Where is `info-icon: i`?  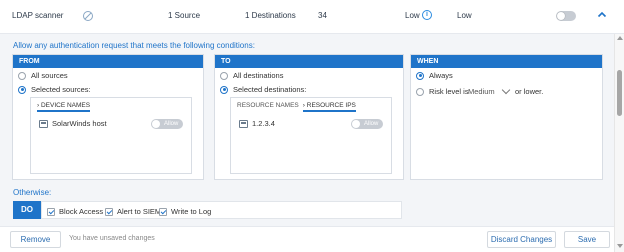 info-icon: i is located at coordinates (427, 15).